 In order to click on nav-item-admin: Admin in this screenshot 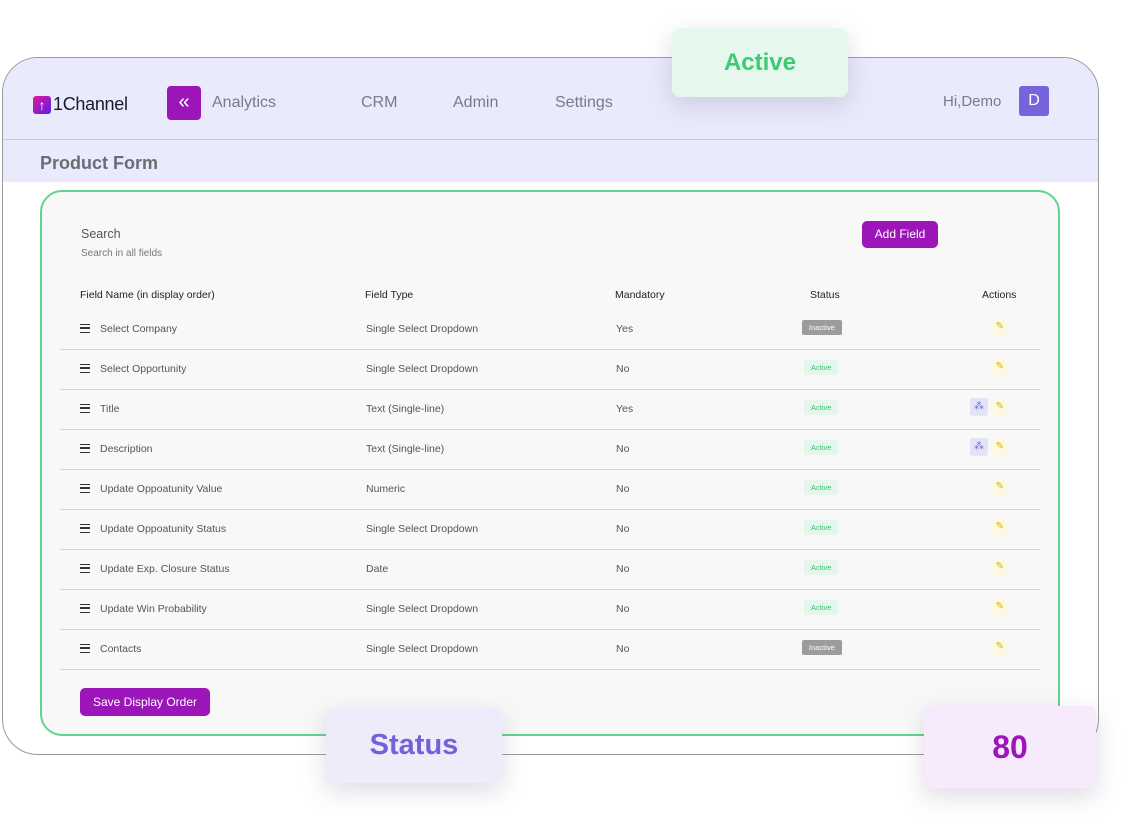, I will do `click(475, 103)`.